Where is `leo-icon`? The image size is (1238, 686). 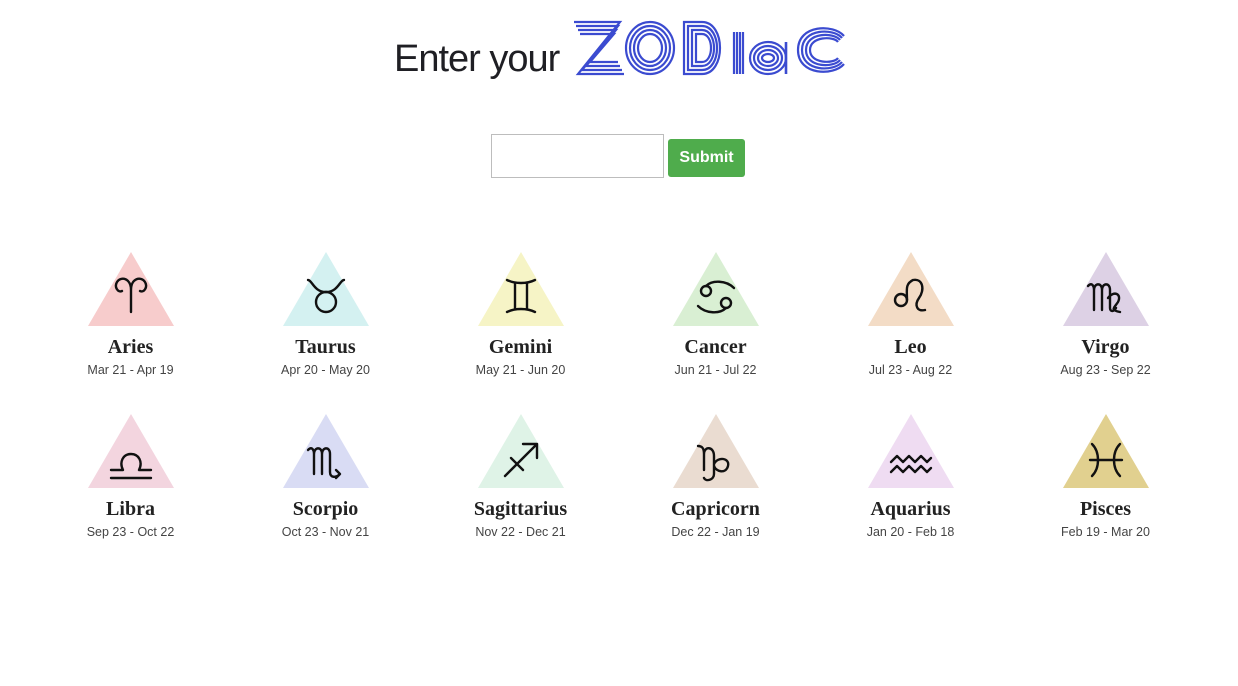
leo-icon is located at coordinates (911, 289).